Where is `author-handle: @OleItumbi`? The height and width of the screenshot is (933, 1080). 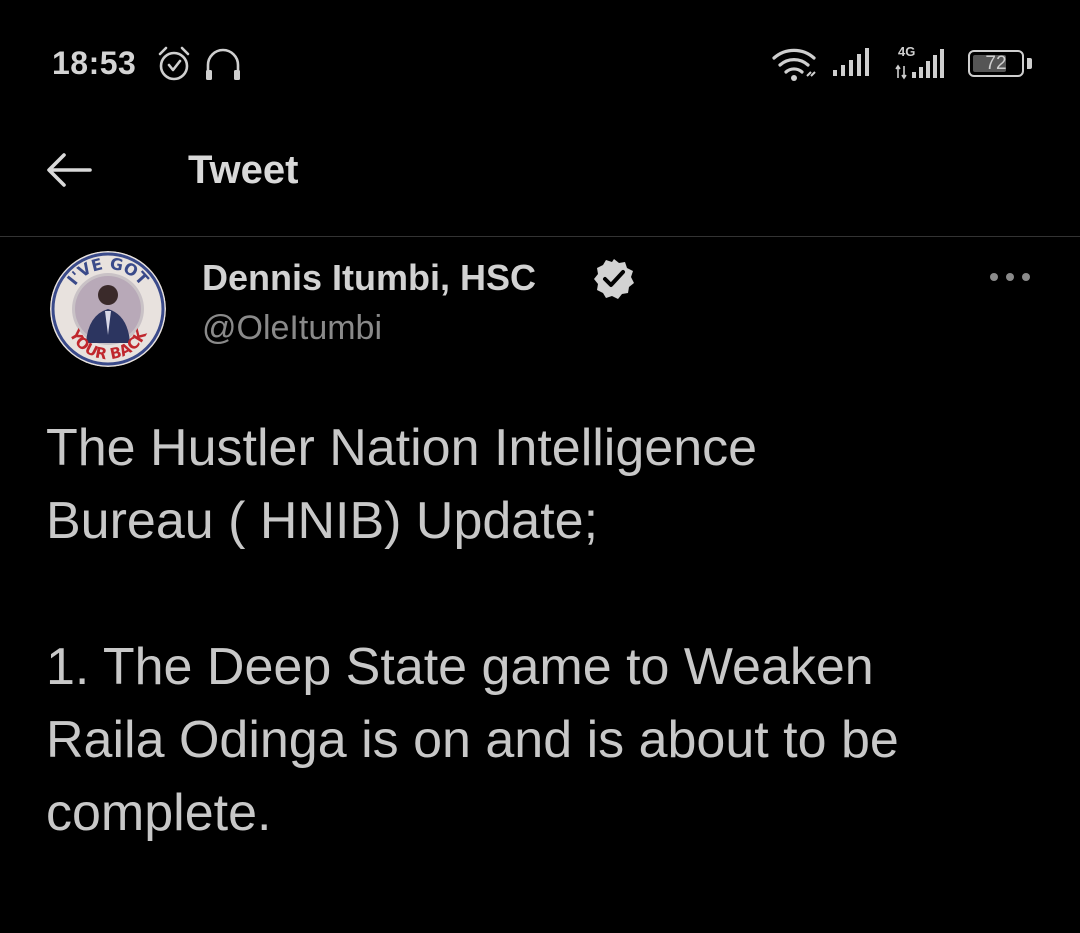 author-handle: @OleItumbi is located at coordinates (292, 328).